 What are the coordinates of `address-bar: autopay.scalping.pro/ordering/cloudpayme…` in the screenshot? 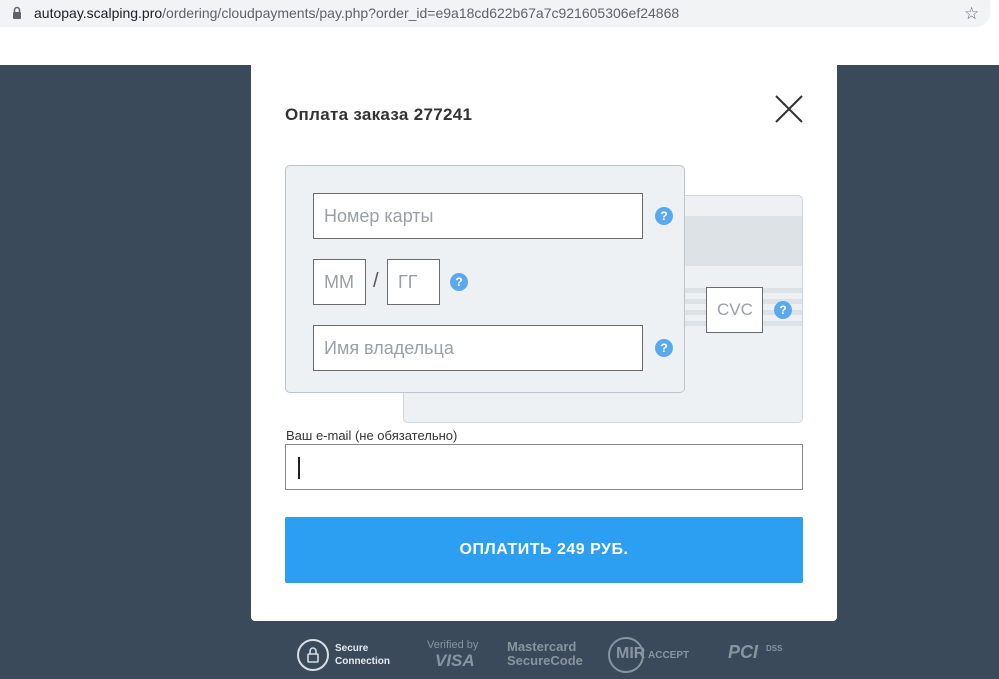 It's located at (495, 13).